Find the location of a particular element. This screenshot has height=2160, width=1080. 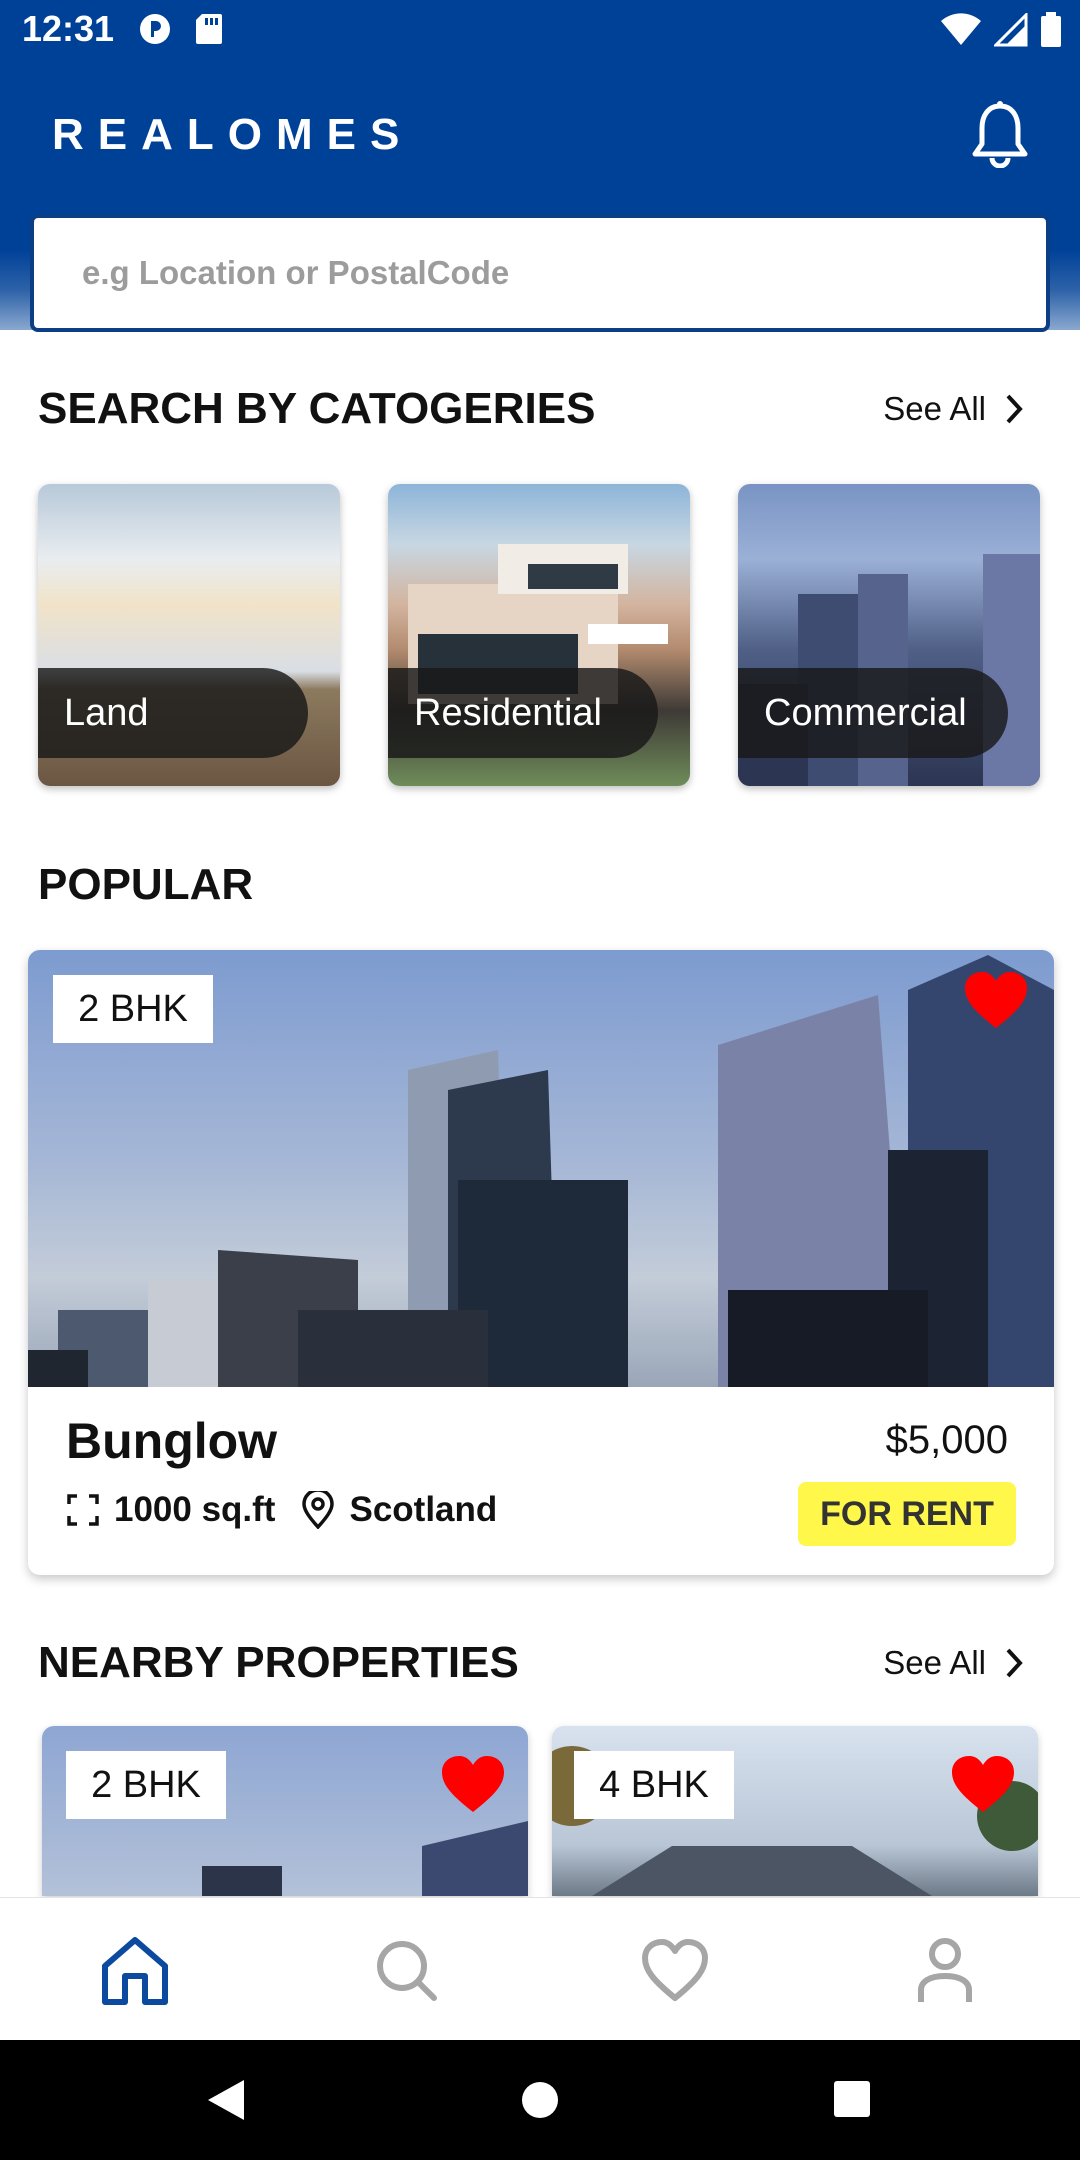

listing-type-badge: FOR RENT is located at coordinates (907, 1514).